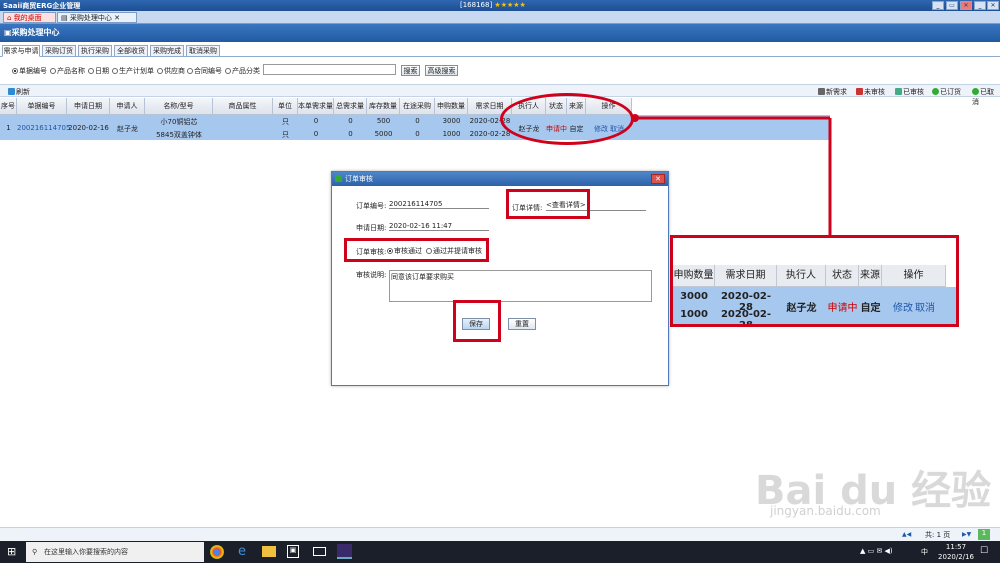  I want to click on tab-demand: 需求与申请, so click(21, 51).